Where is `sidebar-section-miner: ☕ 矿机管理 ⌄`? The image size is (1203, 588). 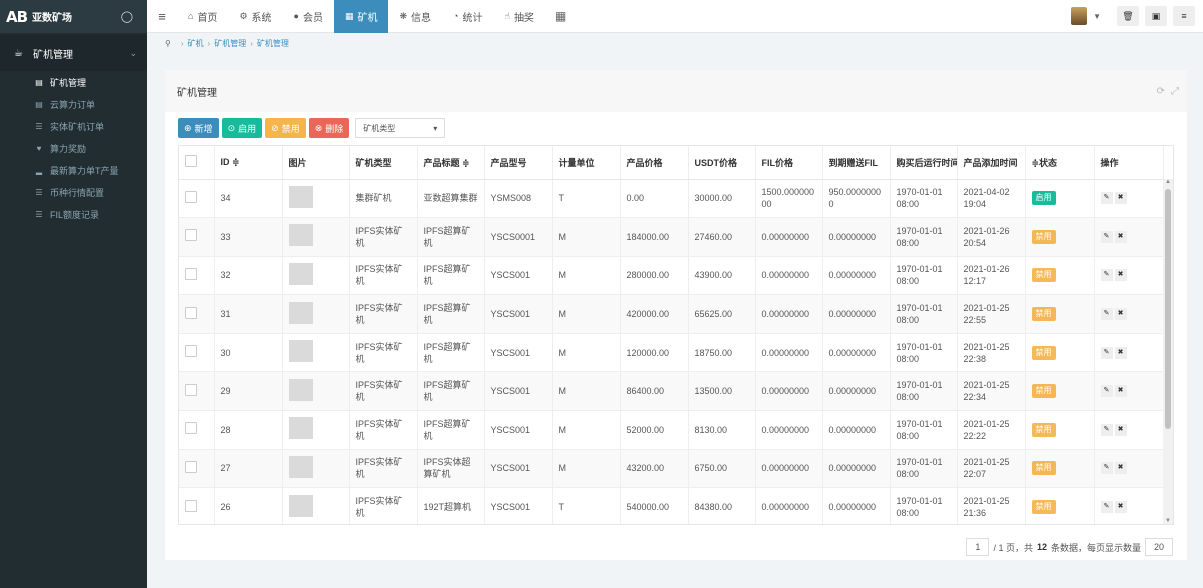
sidebar-section-miner: ☕ 矿机管理 ⌄ is located at coordinates (73, 53).